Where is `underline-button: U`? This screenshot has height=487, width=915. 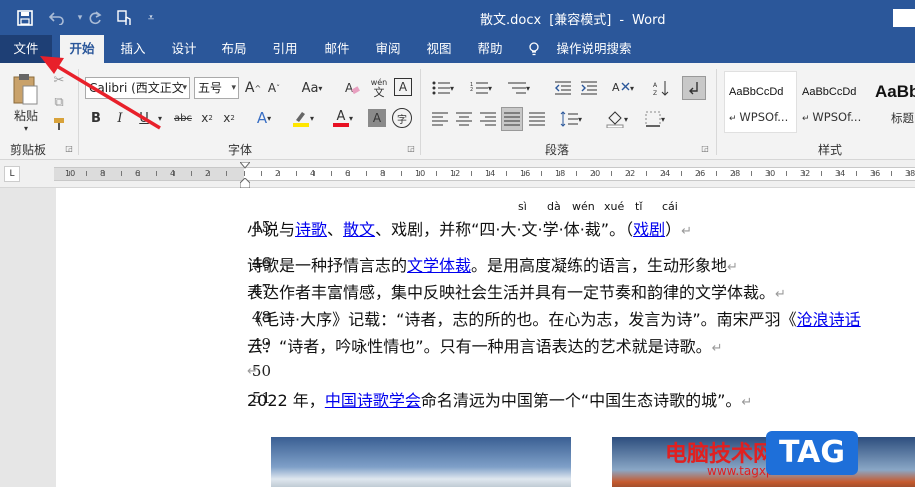
underline-button: U is located at coordinates (144, 118).